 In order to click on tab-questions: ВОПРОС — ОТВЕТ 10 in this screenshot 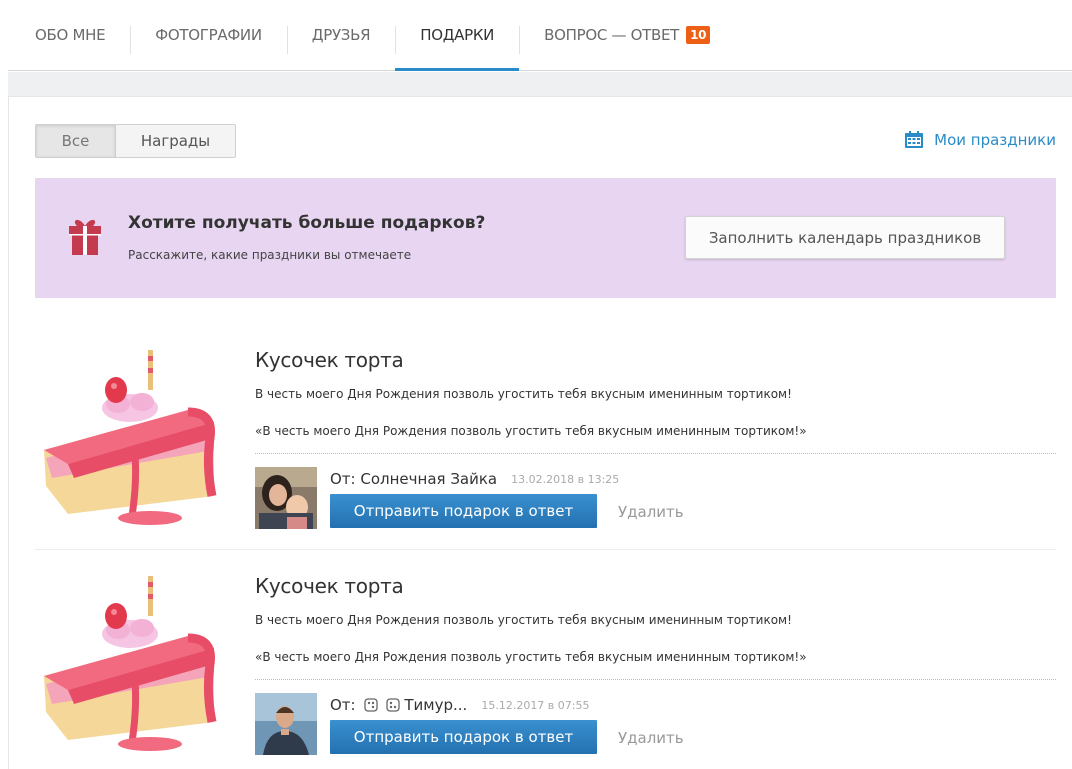, I will do `click(627, 35)`.